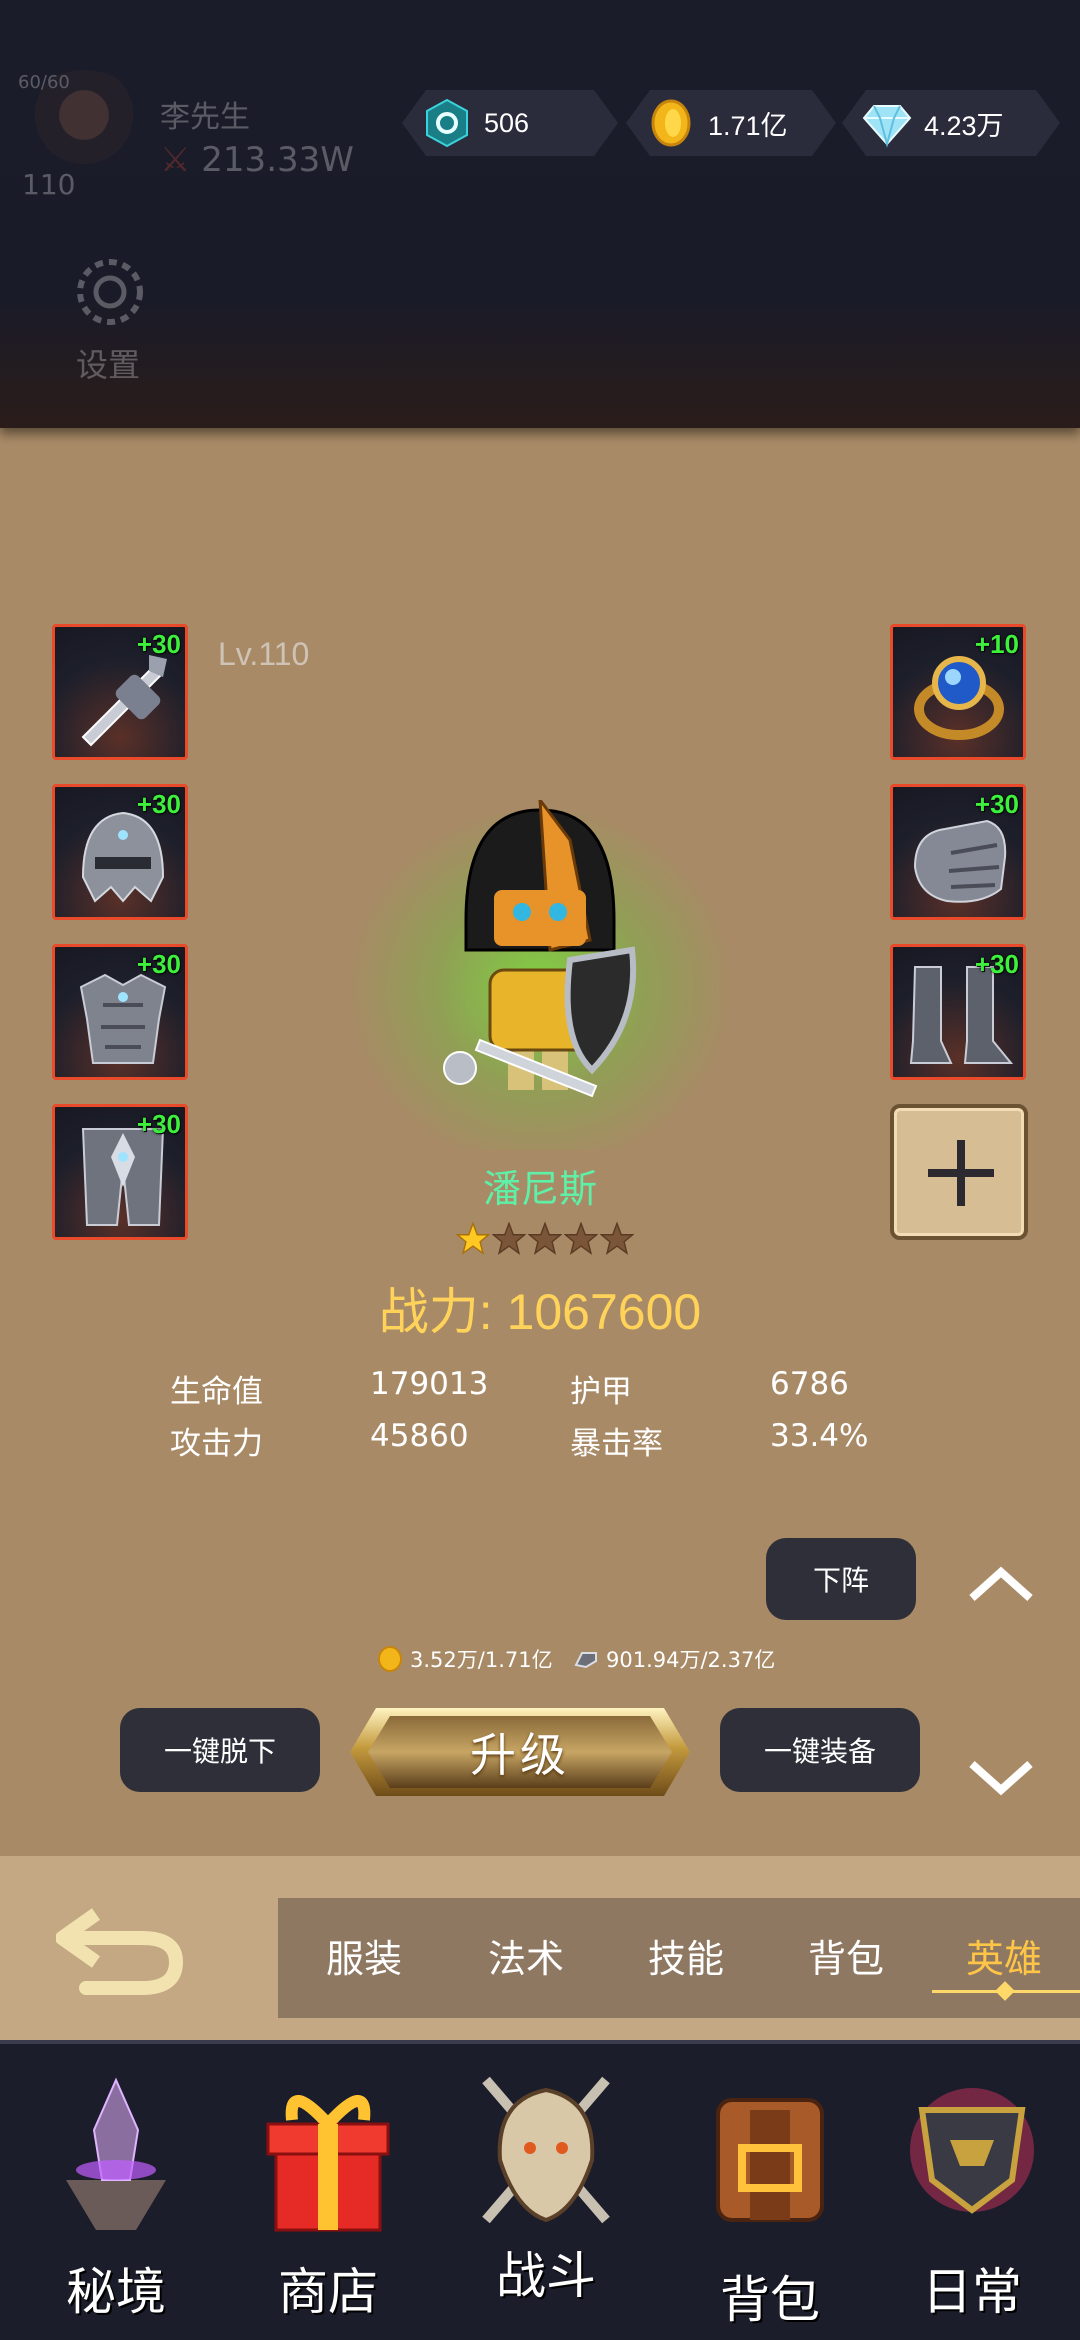  I want to click on hero-name: 潘尼斯, so click(539, 1189).